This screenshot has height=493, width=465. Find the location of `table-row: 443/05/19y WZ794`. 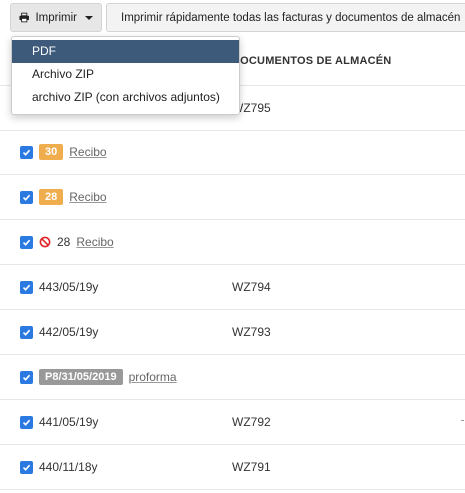

table-row: 443/05/19y WZ794 is located at coordinates (232, 287).